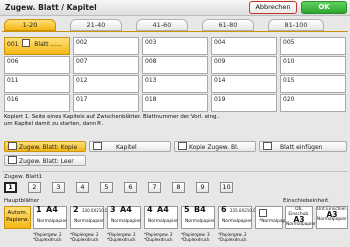  I want to click on number-button-5: 5, so click(106, 187).